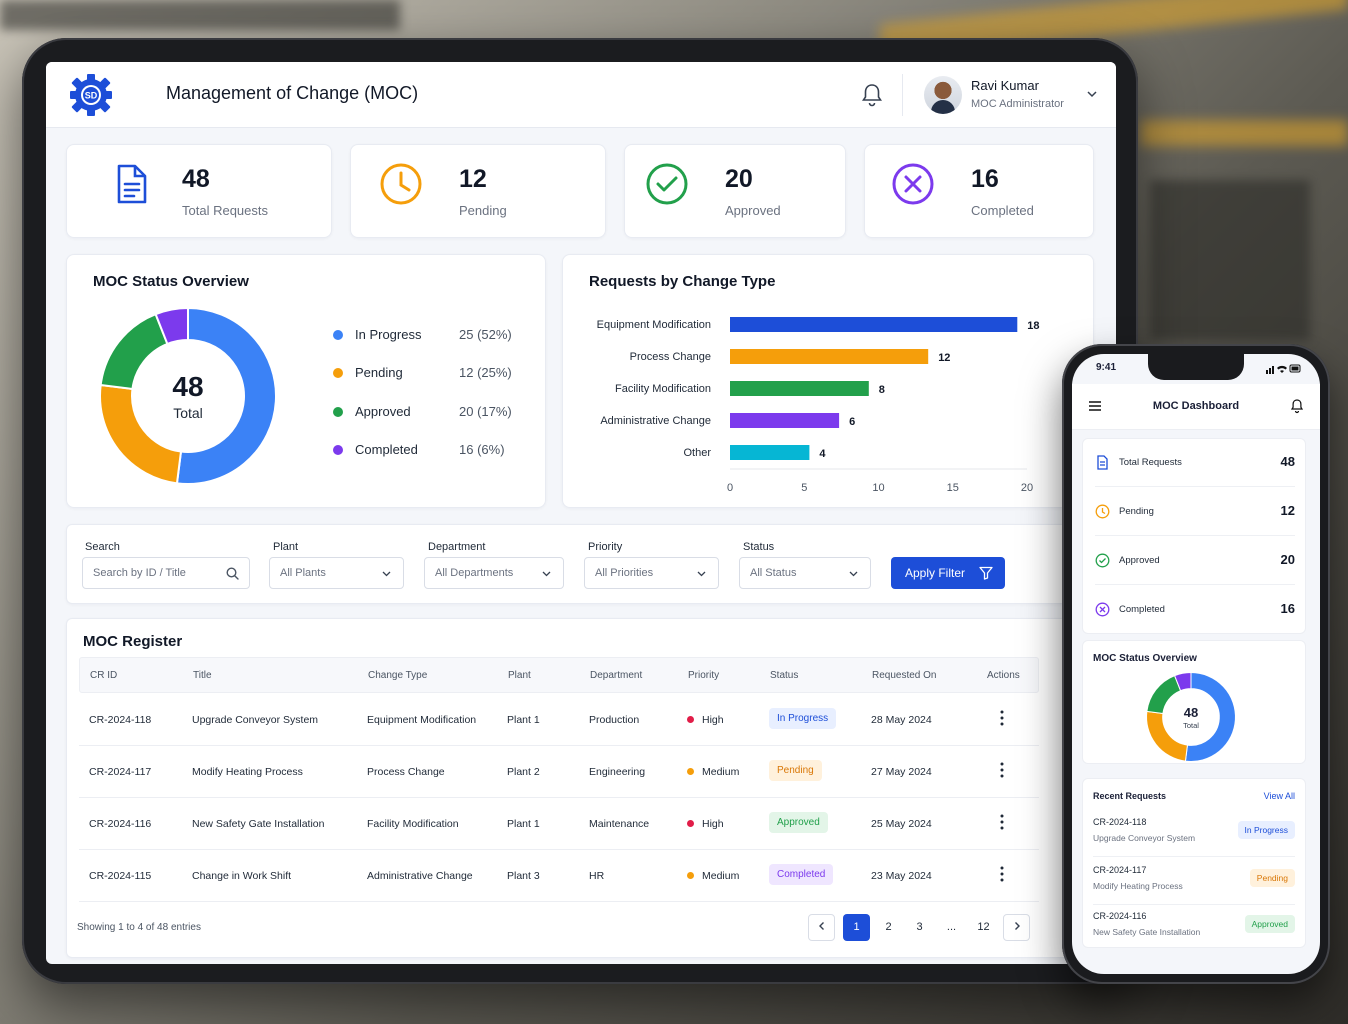 Image resolution: width=1348 pixels, height=1024 pixels. I want to click on kpi-total-requests: 48 Total Requests, so click(199, 191).